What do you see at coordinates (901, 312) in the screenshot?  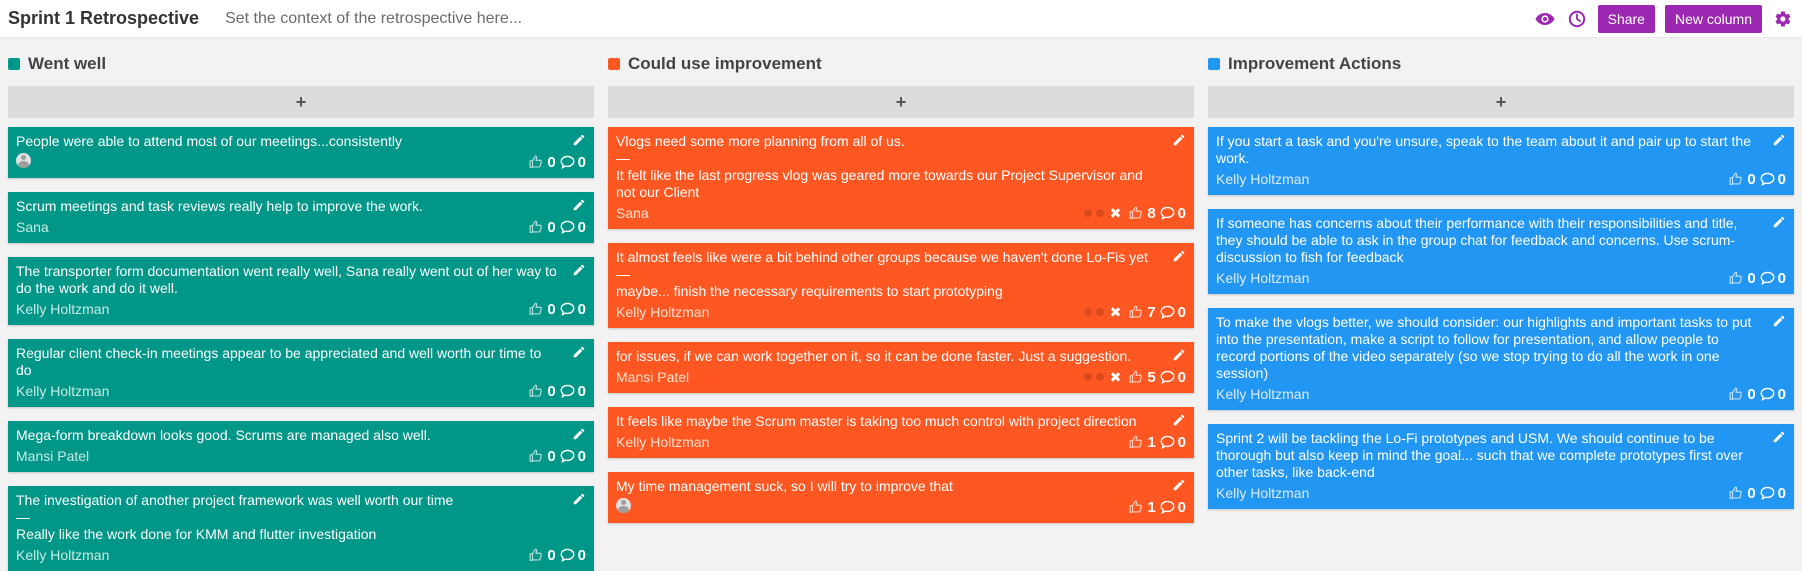 I see `card-footer: Kelly Holtzman ✖ 7 0` at bounding box center [901, 312].